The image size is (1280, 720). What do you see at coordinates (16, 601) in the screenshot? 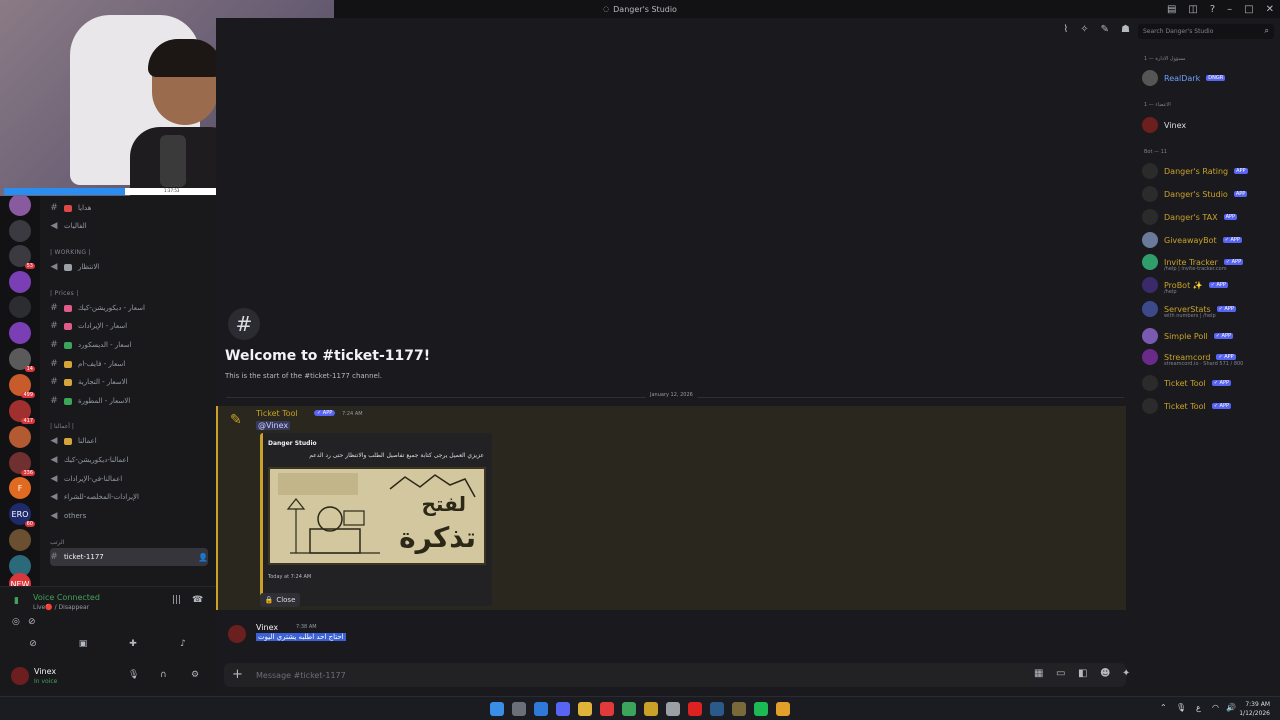
I see `signal-icon: ▮` at bounding box center [16, 601].